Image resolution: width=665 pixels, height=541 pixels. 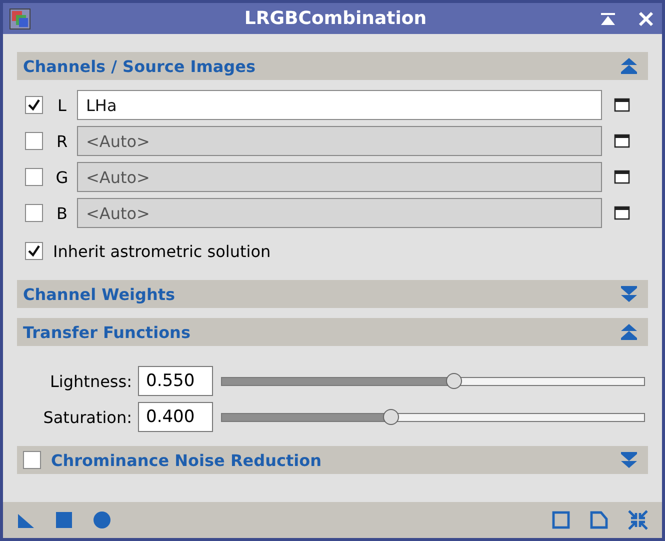 I want to click on window-title: LRGBCombination, so click(x=335, y=18).